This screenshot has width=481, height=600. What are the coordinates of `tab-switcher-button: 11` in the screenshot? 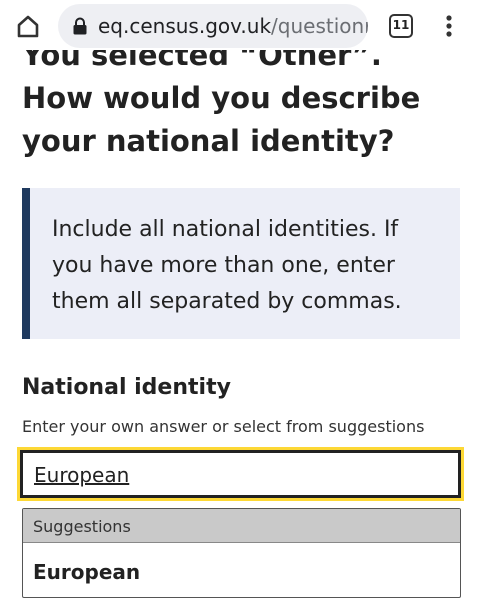 It's located at (401, 26).